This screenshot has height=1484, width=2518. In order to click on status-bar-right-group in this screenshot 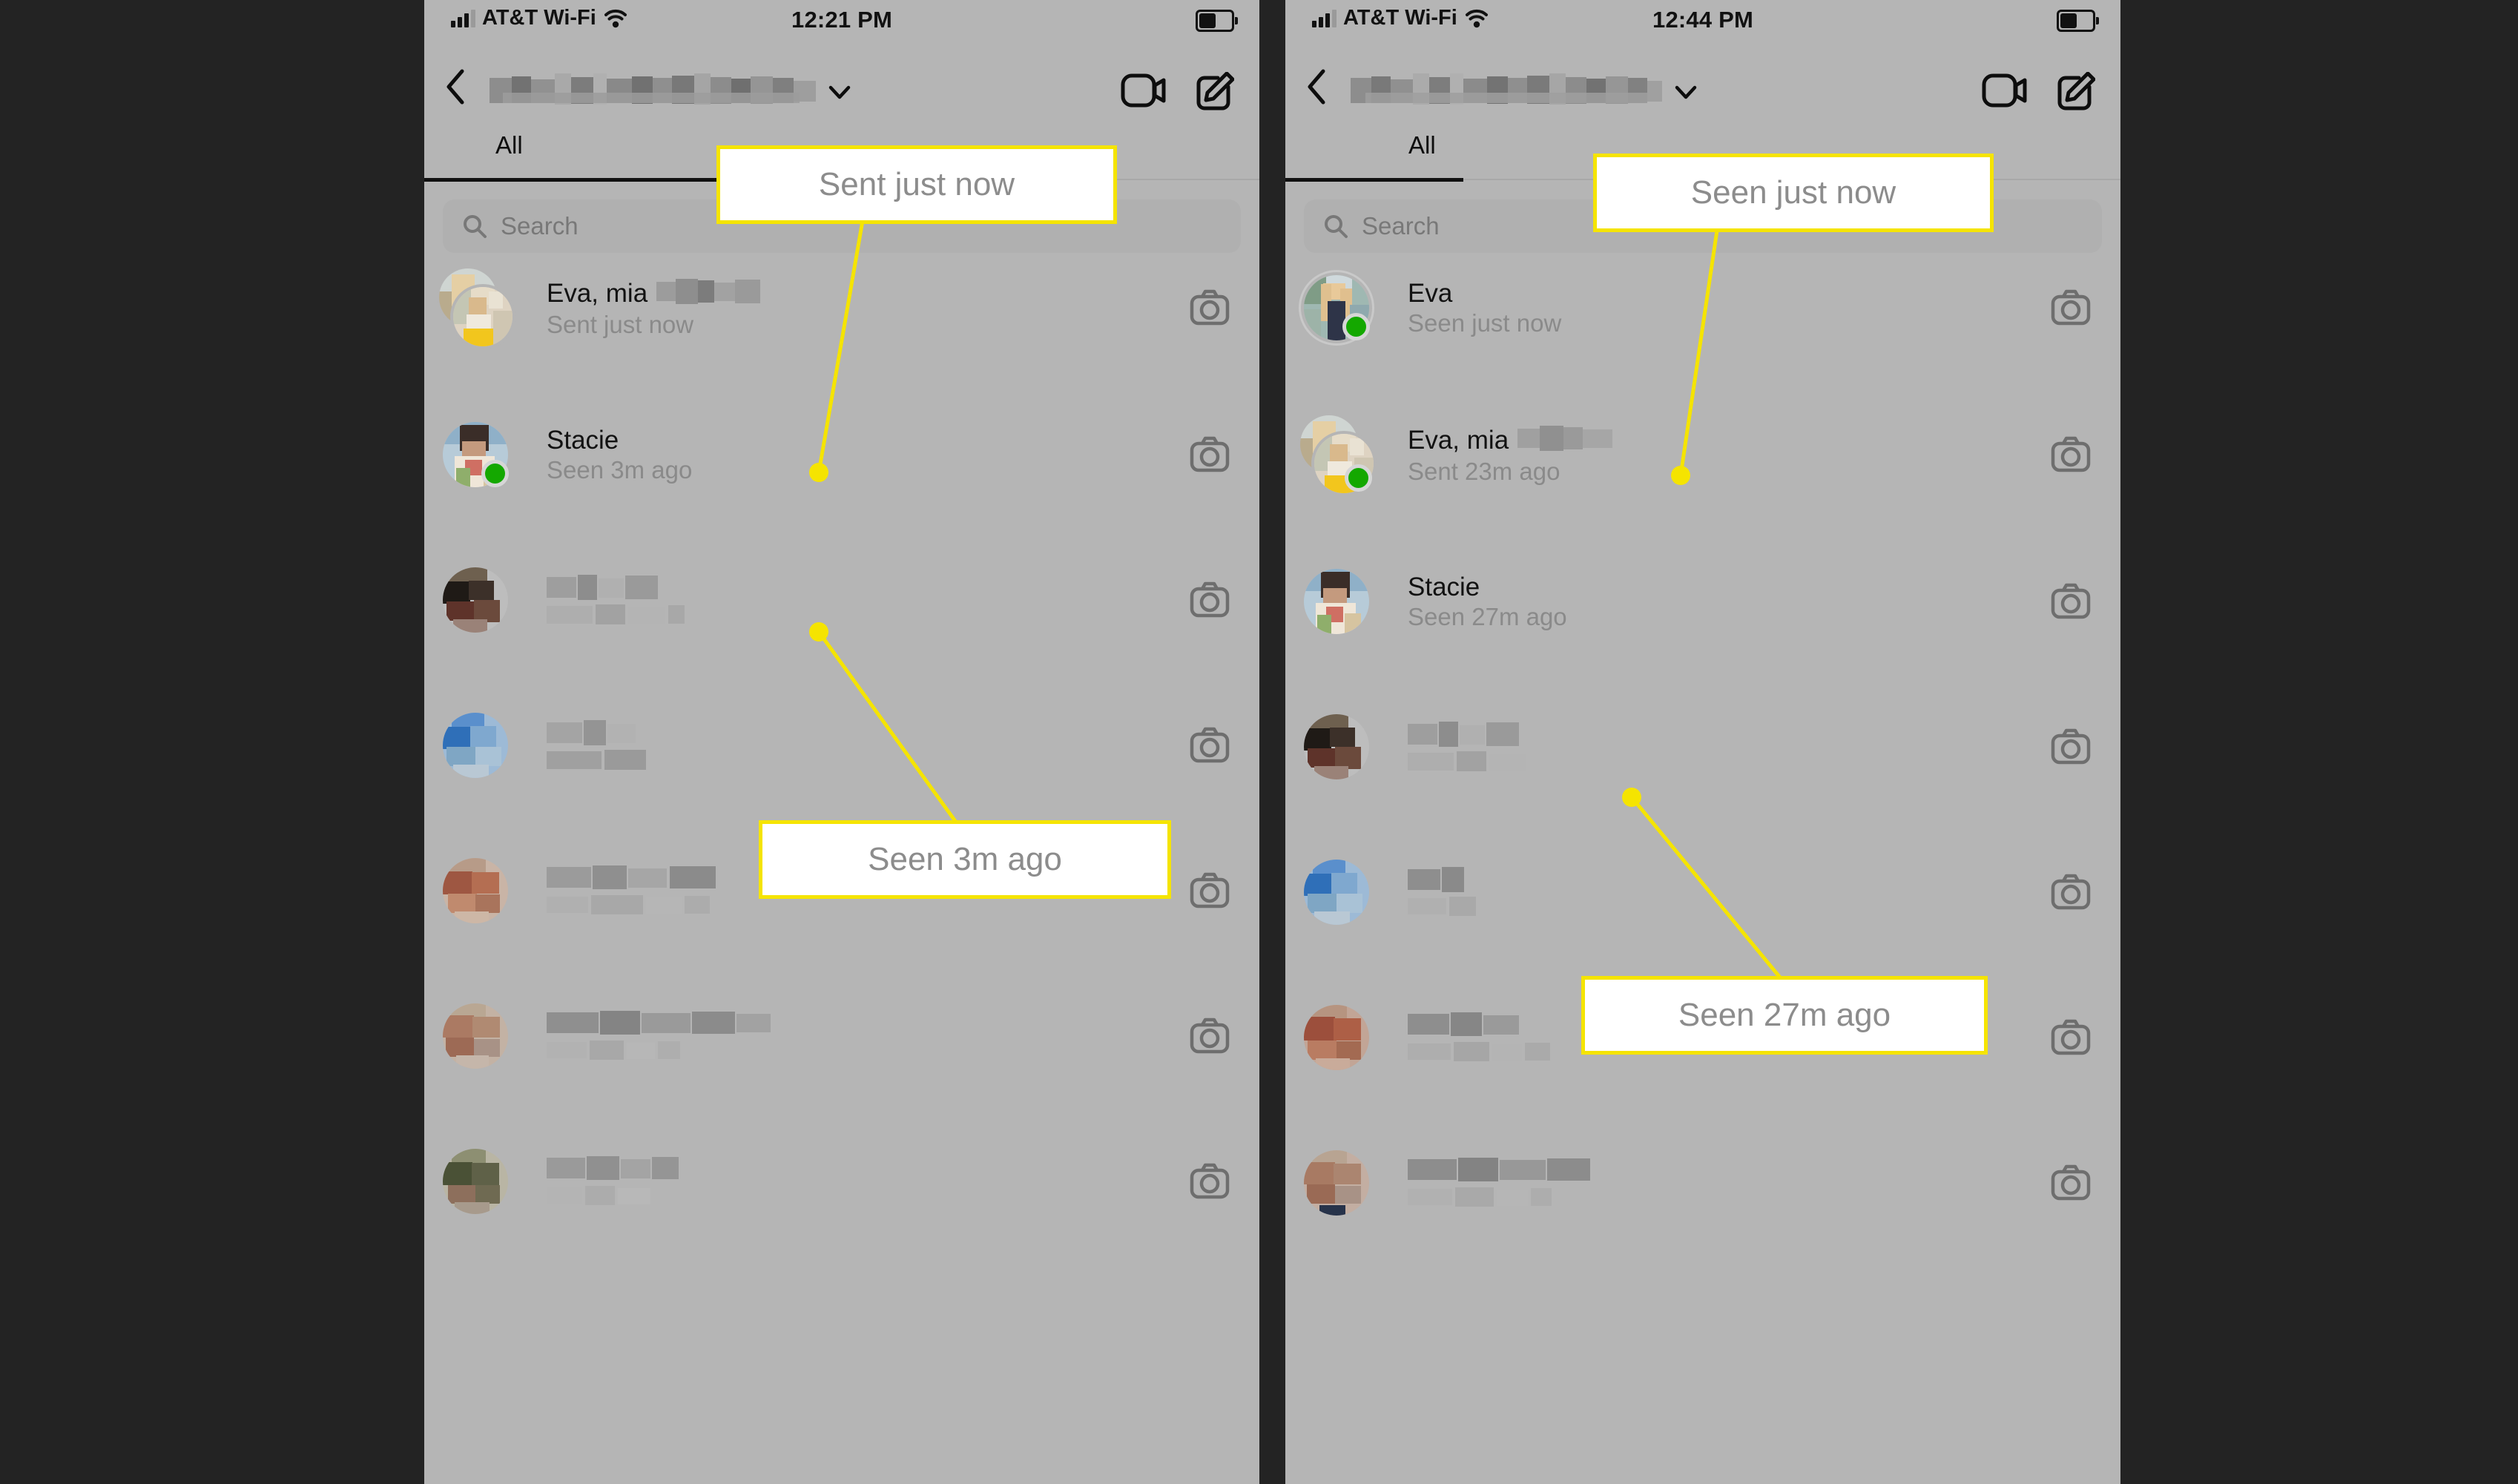, I will do `click(2078, 21)`.